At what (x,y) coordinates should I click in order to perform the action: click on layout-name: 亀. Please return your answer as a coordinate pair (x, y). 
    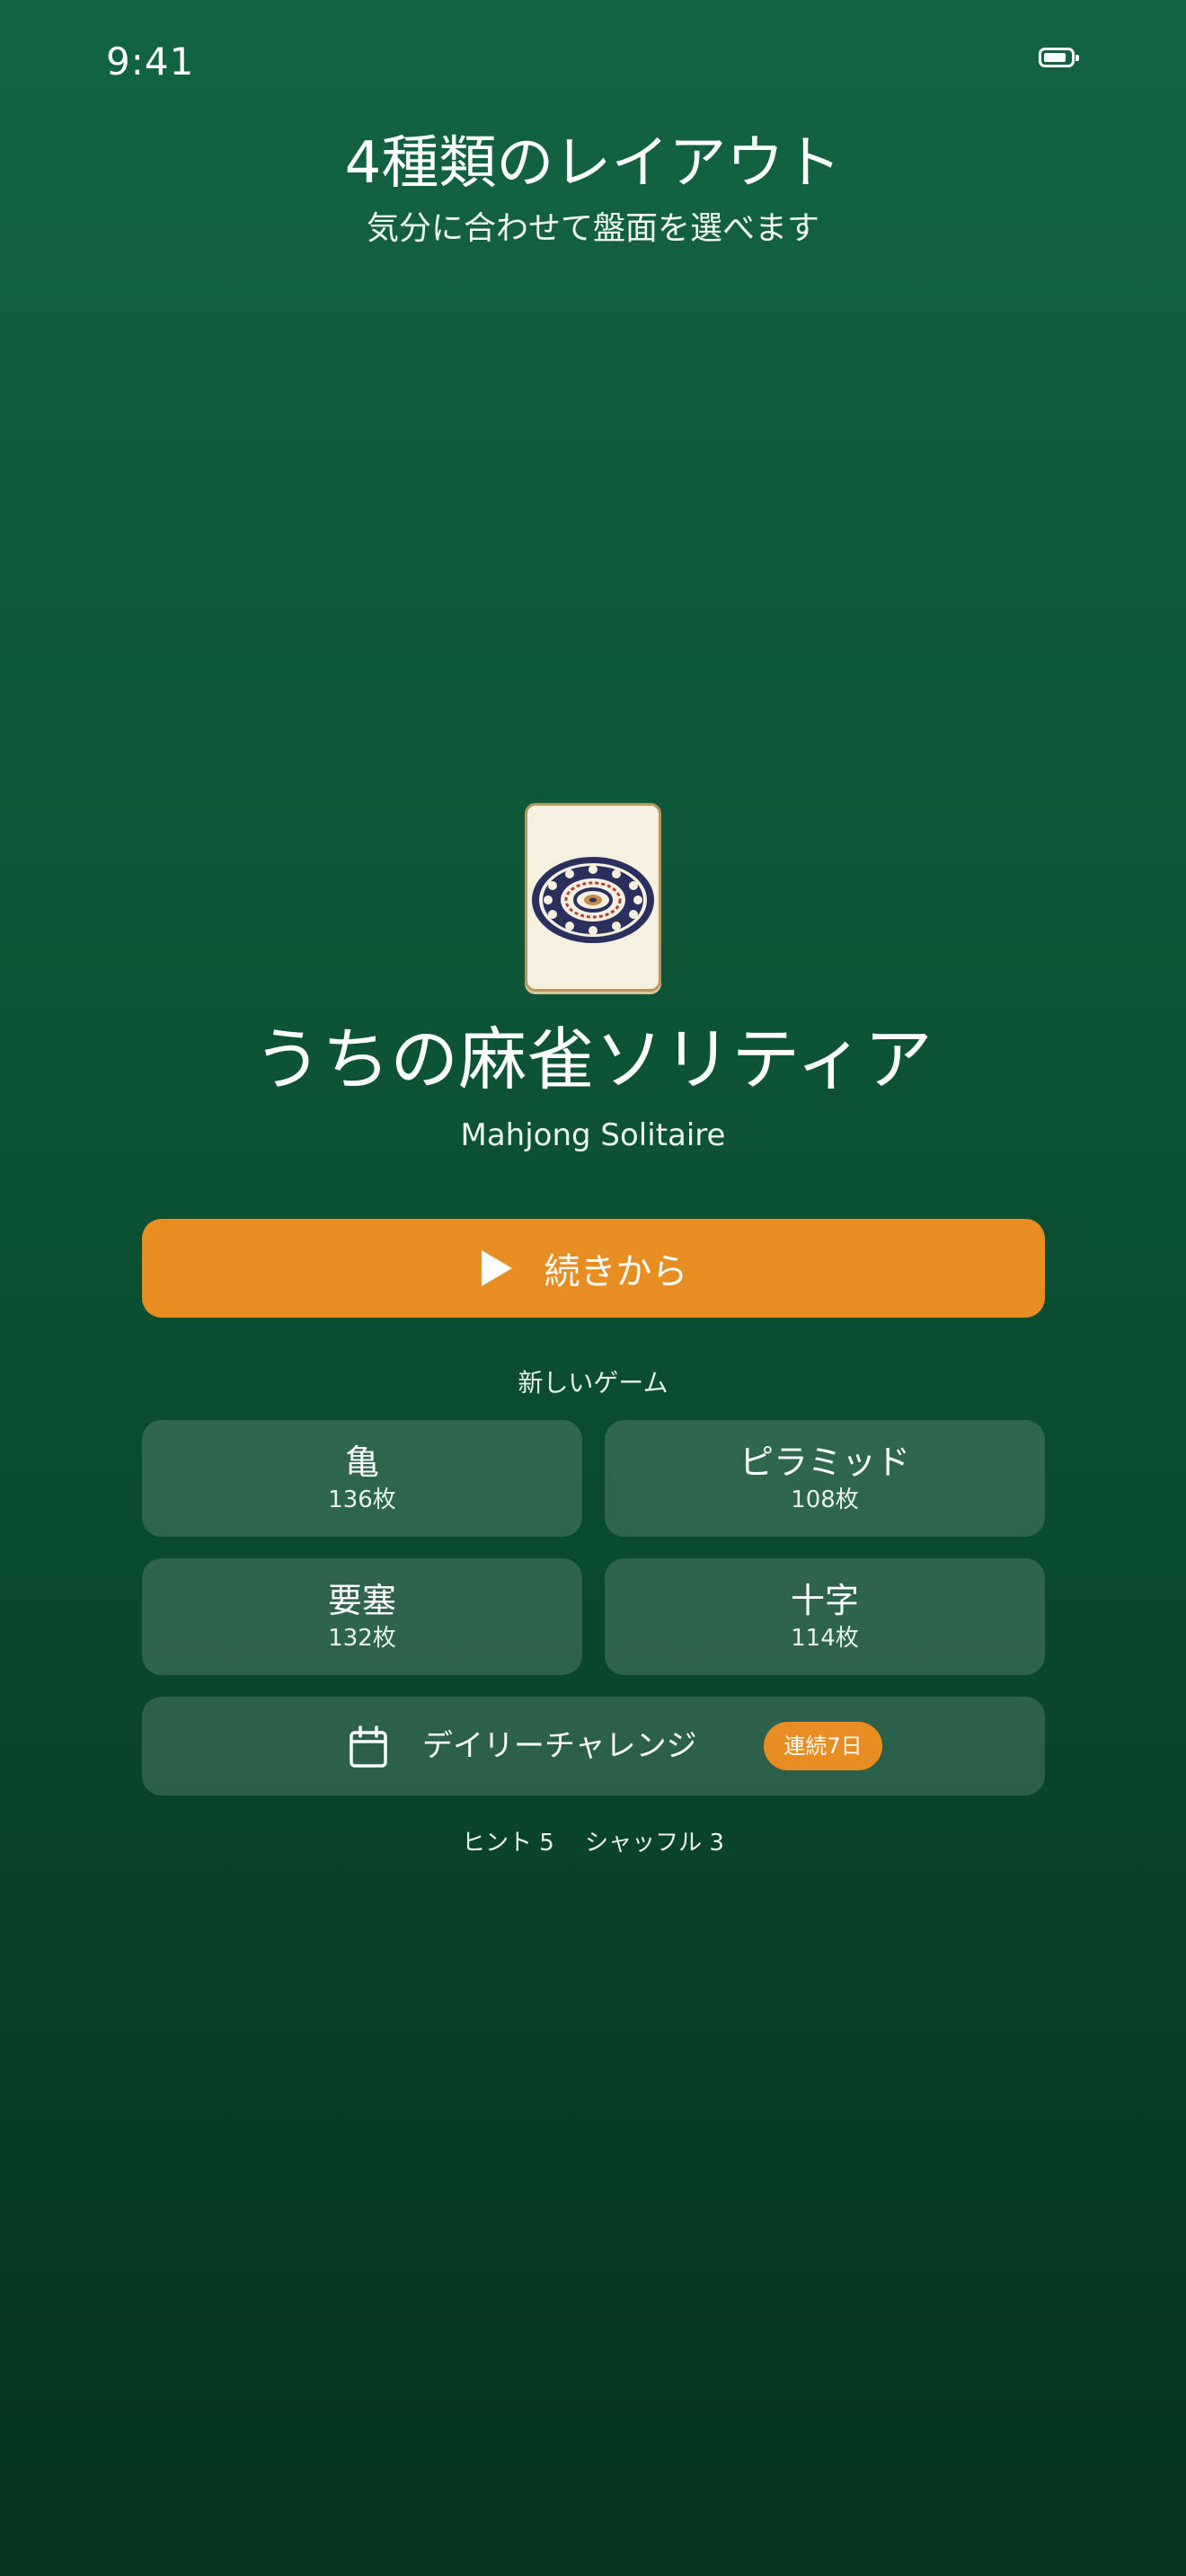
    Looking at the image, I should click on (361, 1462).